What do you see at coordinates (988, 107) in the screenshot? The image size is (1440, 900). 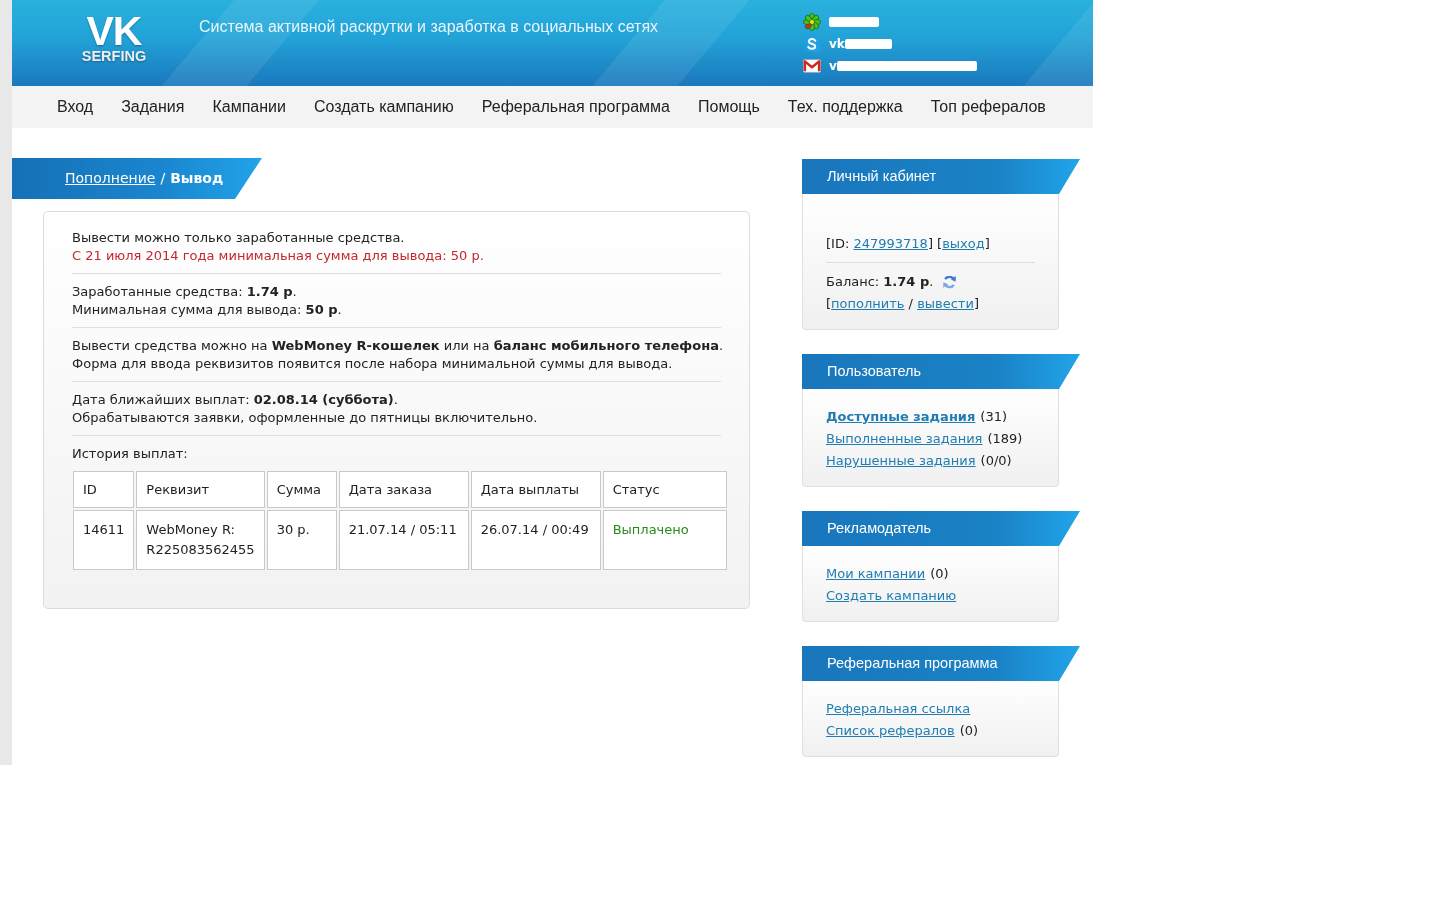 I see `nav-link: Топ рефералов` at bounding box center [988, 107].